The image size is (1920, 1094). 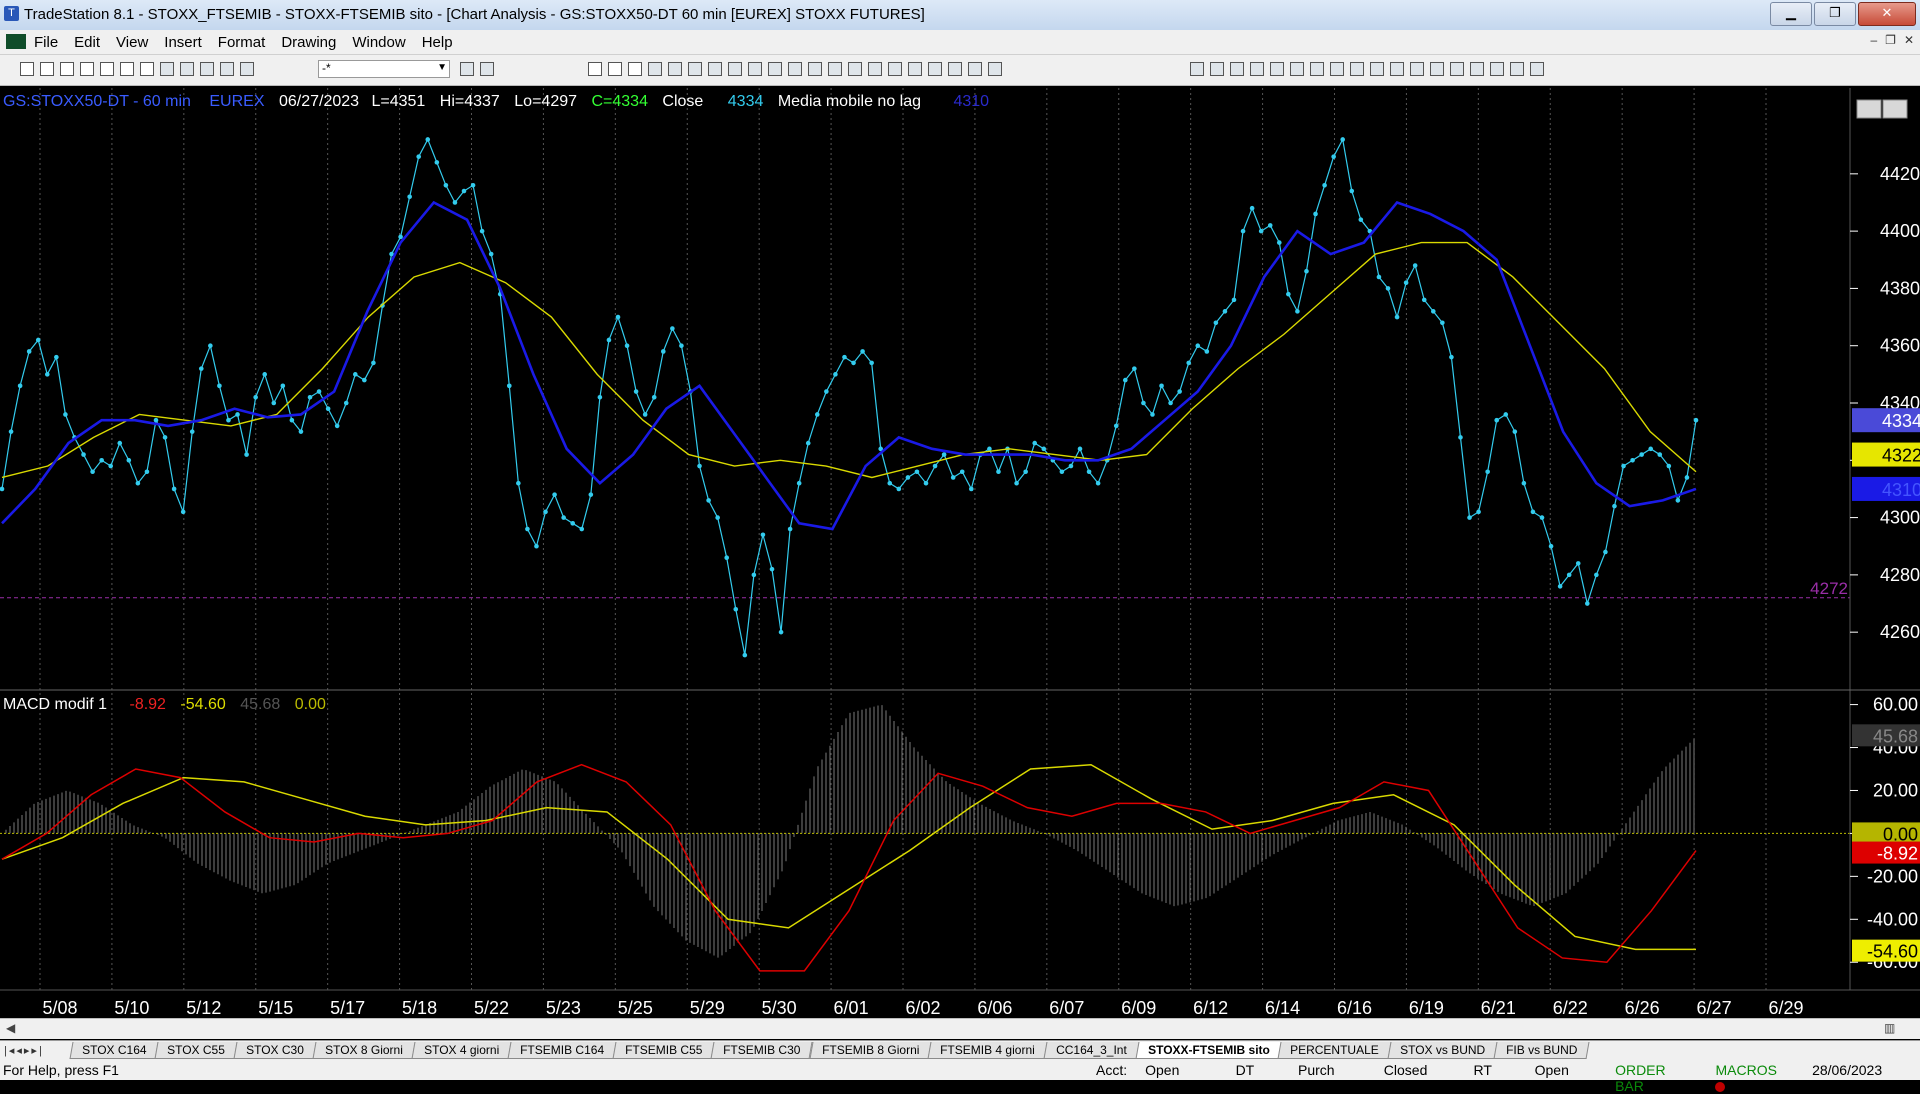 What do you see at coordinates (875, 69) in the screenshot?
I see `zoom-in-icon` at bounding box center [875, 69].